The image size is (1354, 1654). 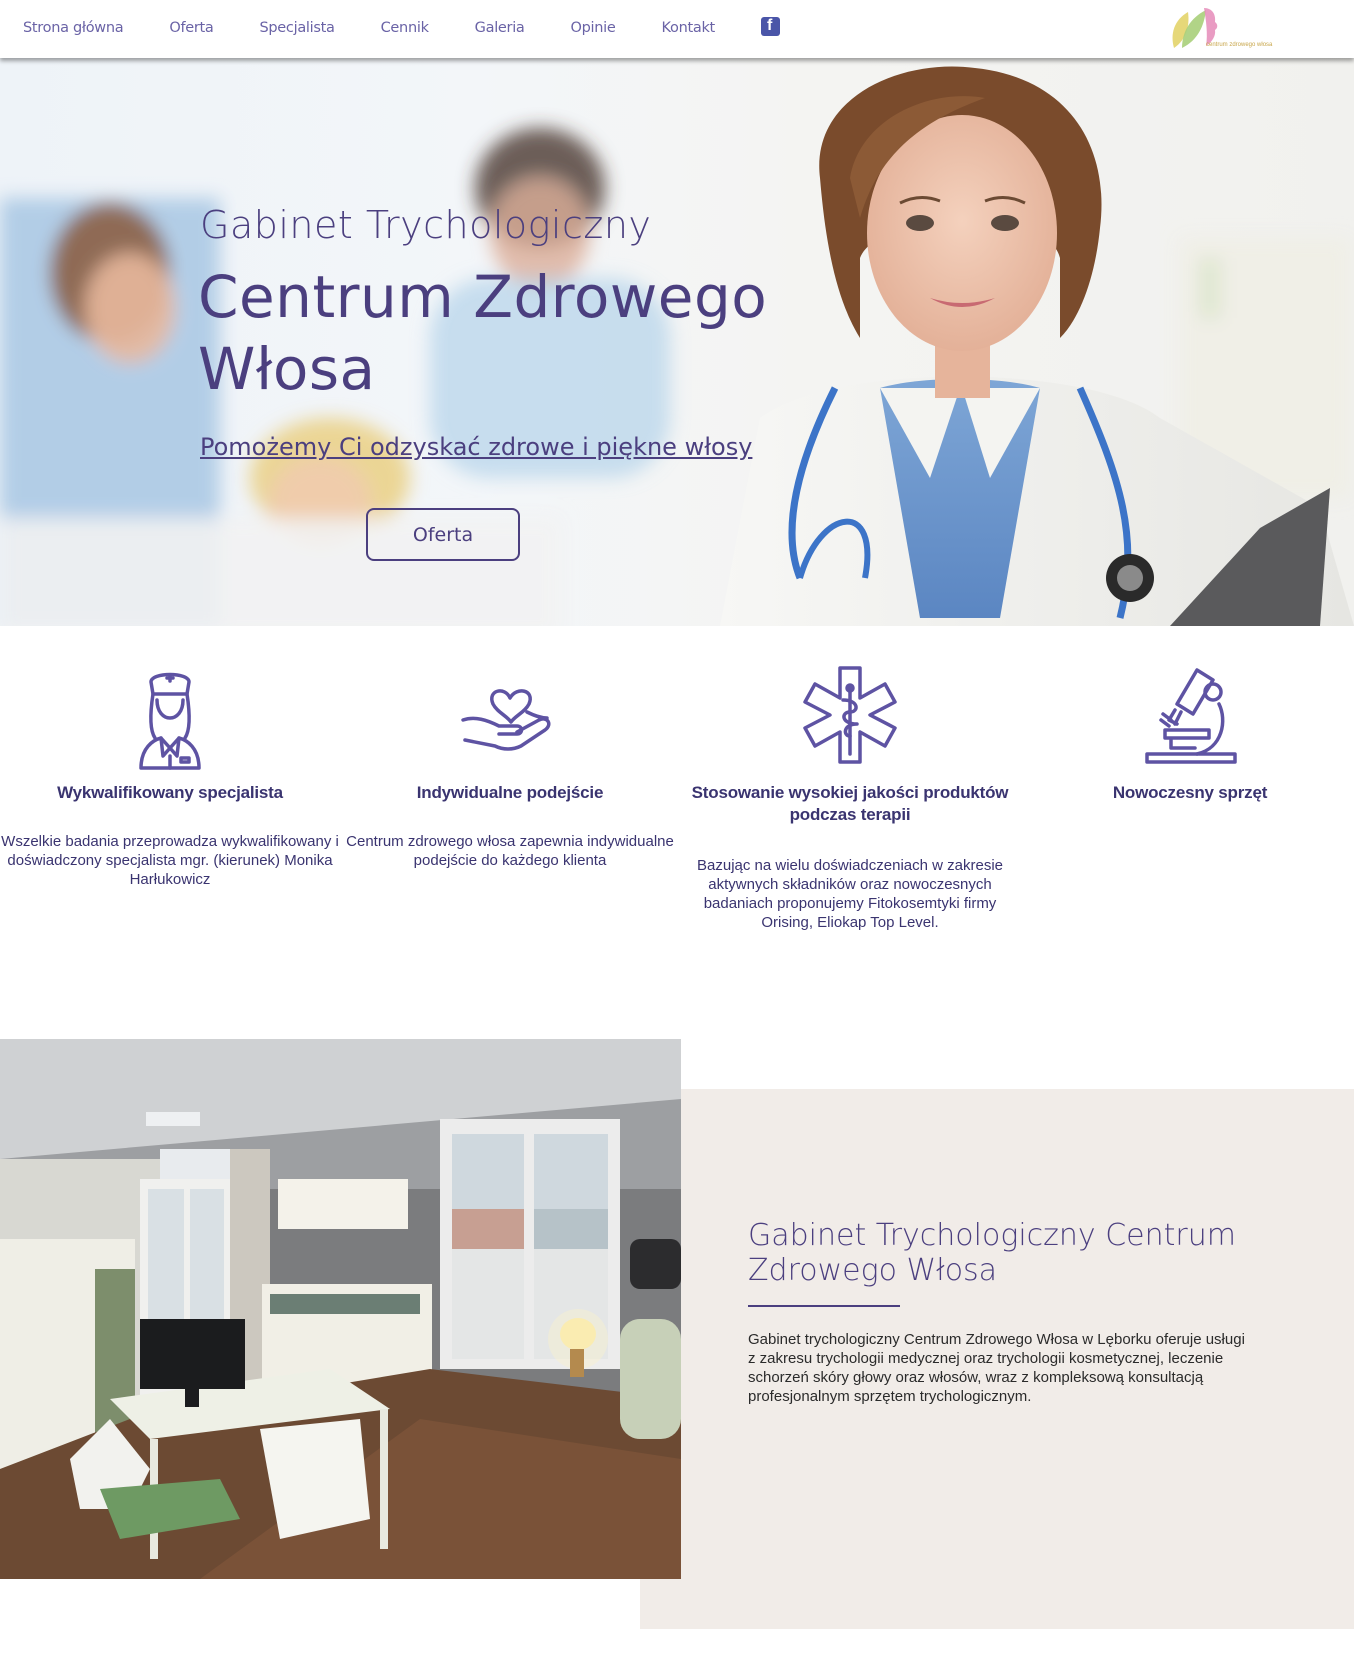 I want to click on nav-item-offer: Oferta, so click(x=191, y=28).